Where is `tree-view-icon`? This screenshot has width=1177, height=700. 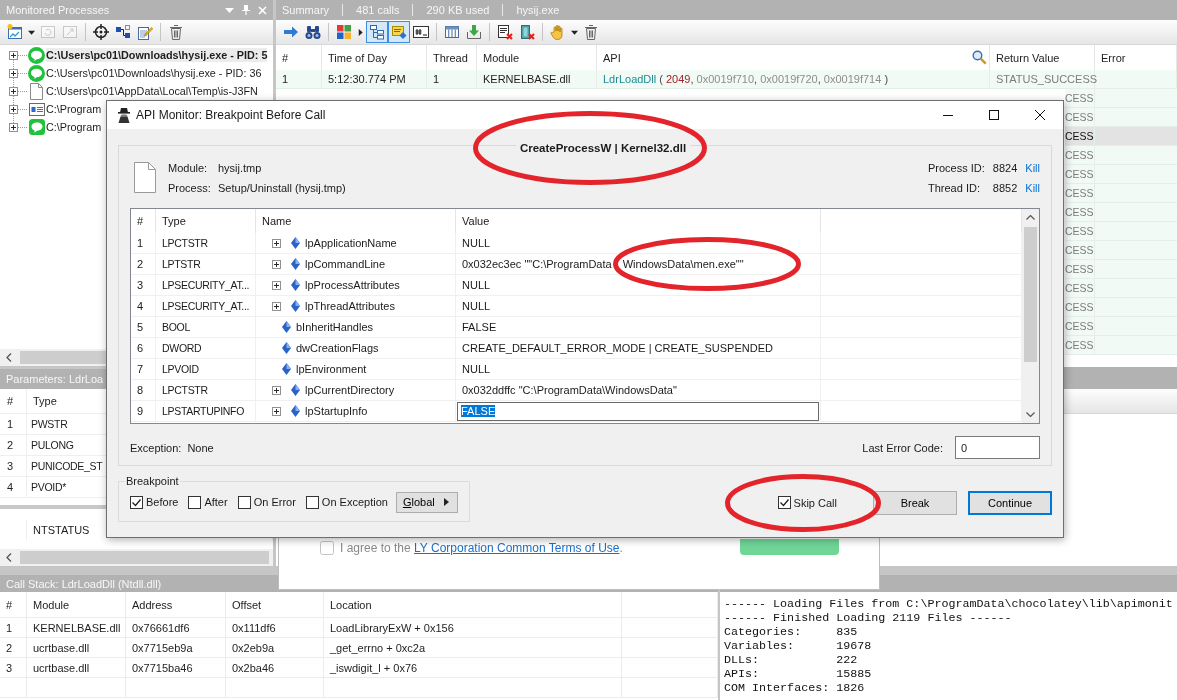 tree-view-icon is located at coordinates (377, 32).